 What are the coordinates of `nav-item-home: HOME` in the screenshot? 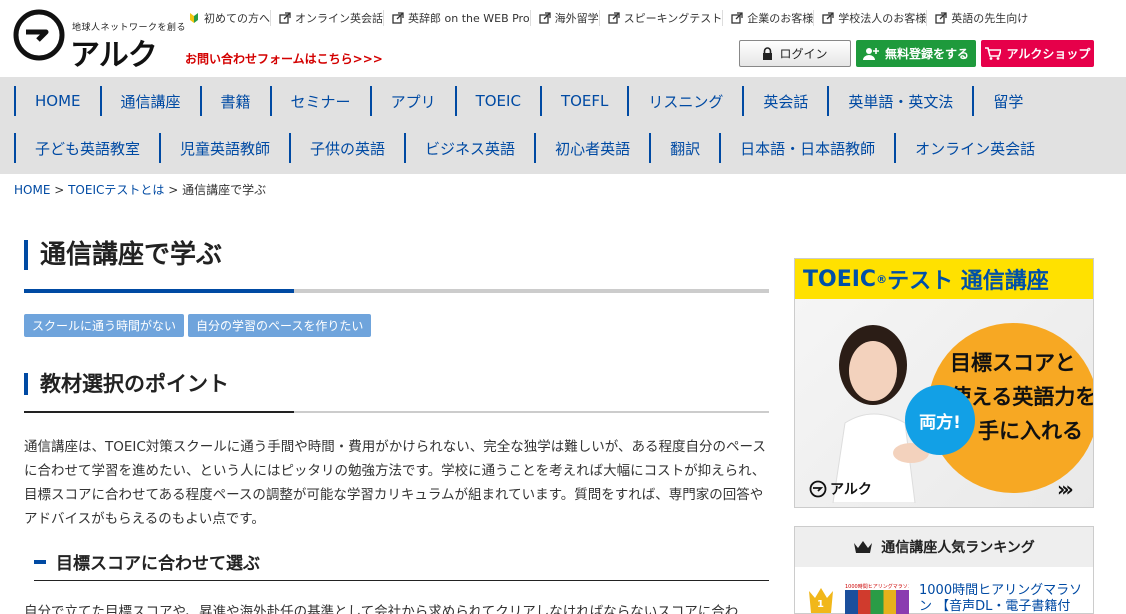 It's located at (57, 101).